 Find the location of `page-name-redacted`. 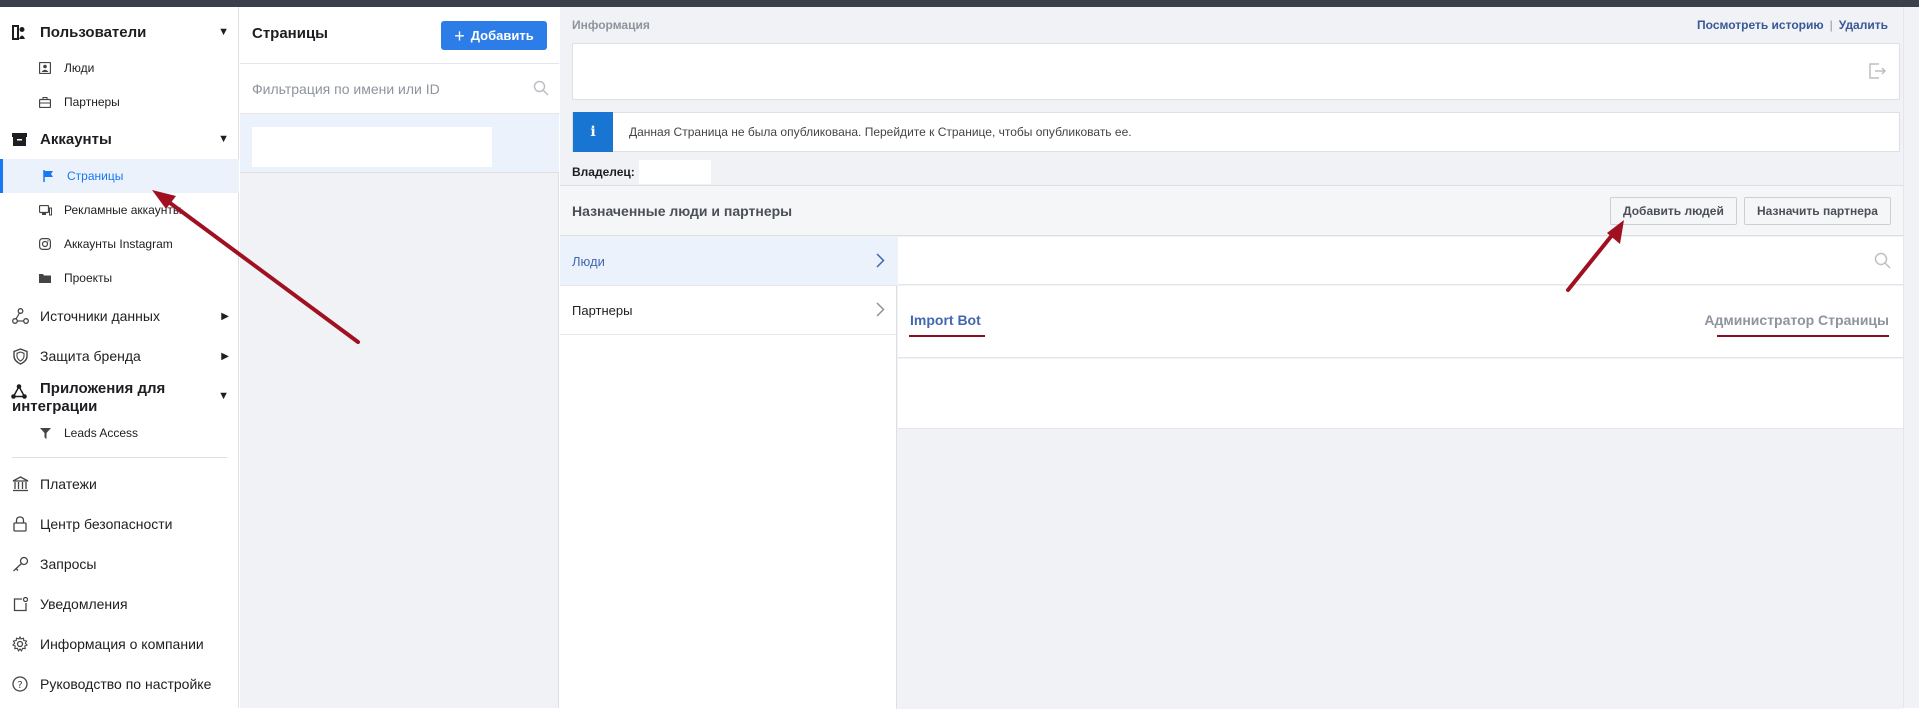

page-name-redacted is located at coordinates (372, 147).